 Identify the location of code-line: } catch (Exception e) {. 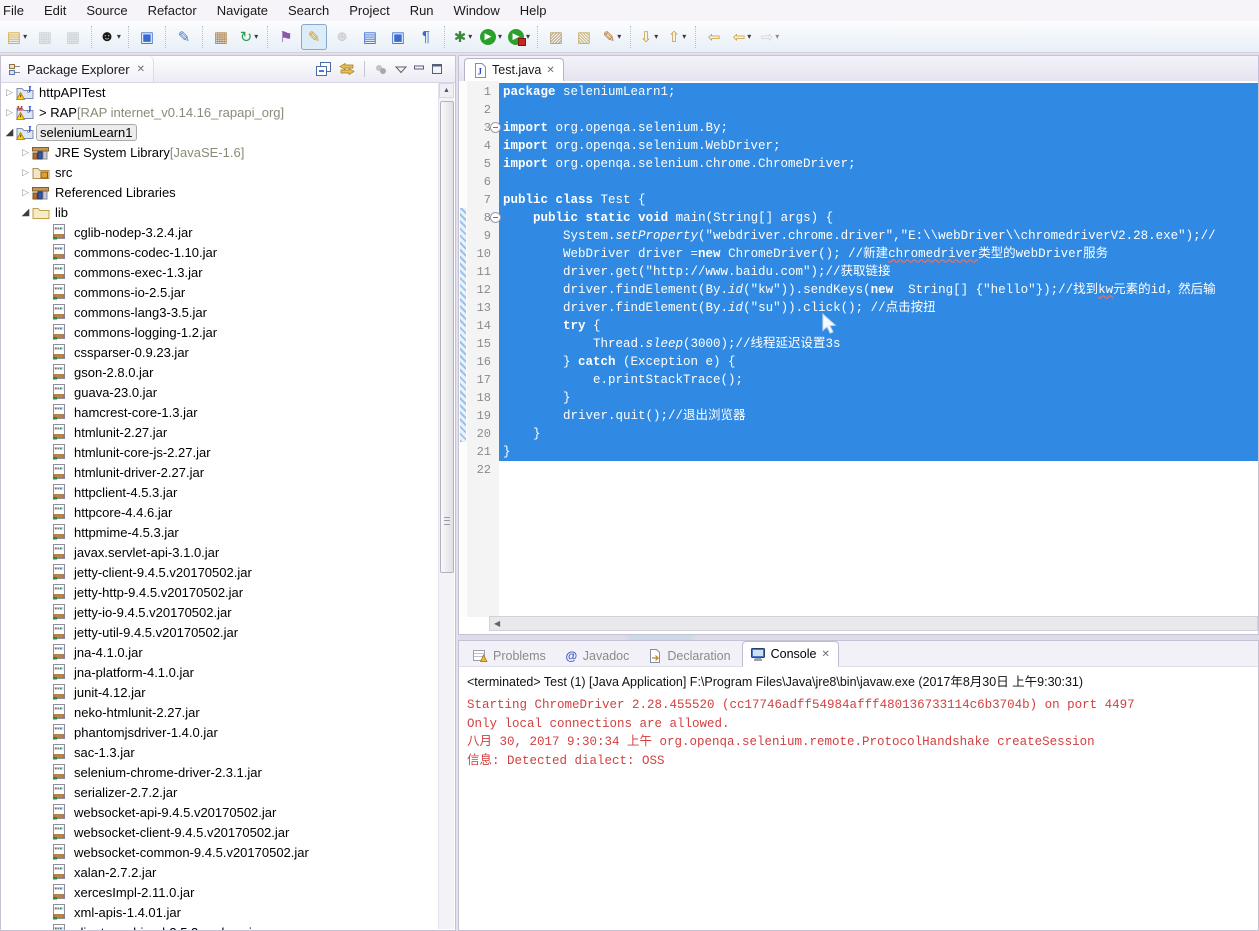
(878, 362).